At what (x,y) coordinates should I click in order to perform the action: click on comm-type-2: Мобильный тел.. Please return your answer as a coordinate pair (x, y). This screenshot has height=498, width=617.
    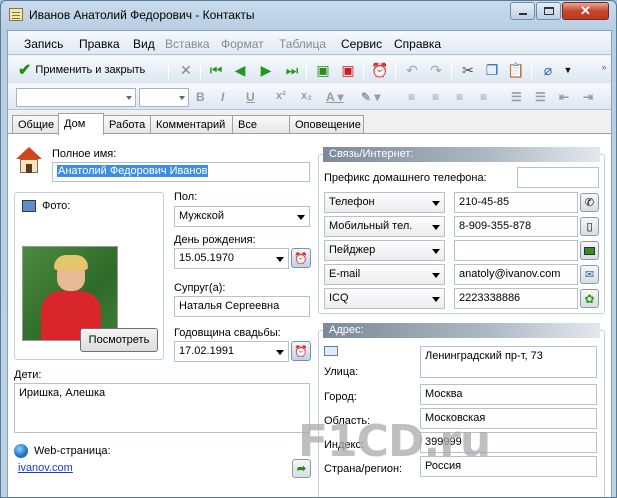
    Looking at the image, I should click on (384, 226).